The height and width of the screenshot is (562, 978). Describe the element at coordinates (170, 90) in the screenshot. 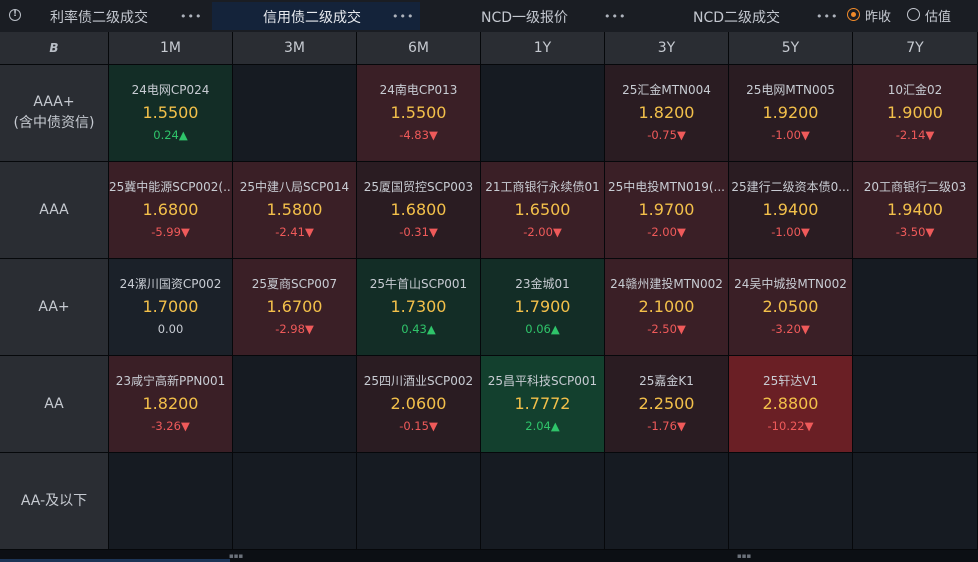

I see `bond-name: 24电网CP024` at that location.